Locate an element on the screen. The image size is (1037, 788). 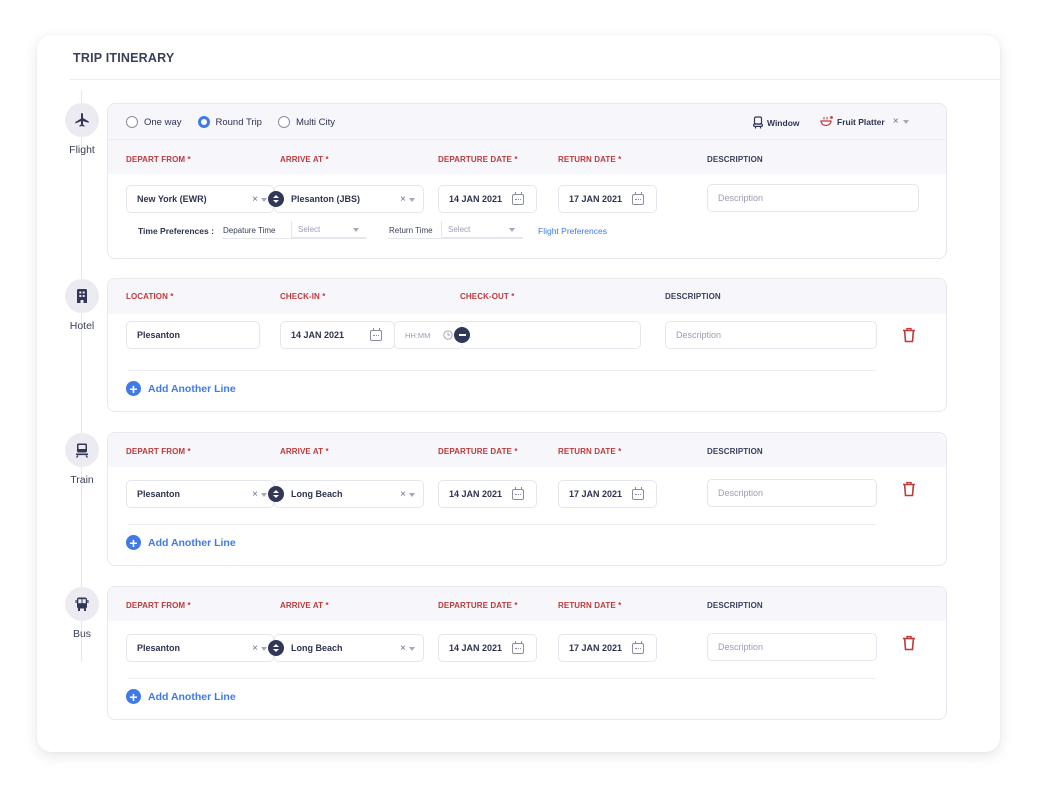
check-out-input is located at coordinates (551, 335).